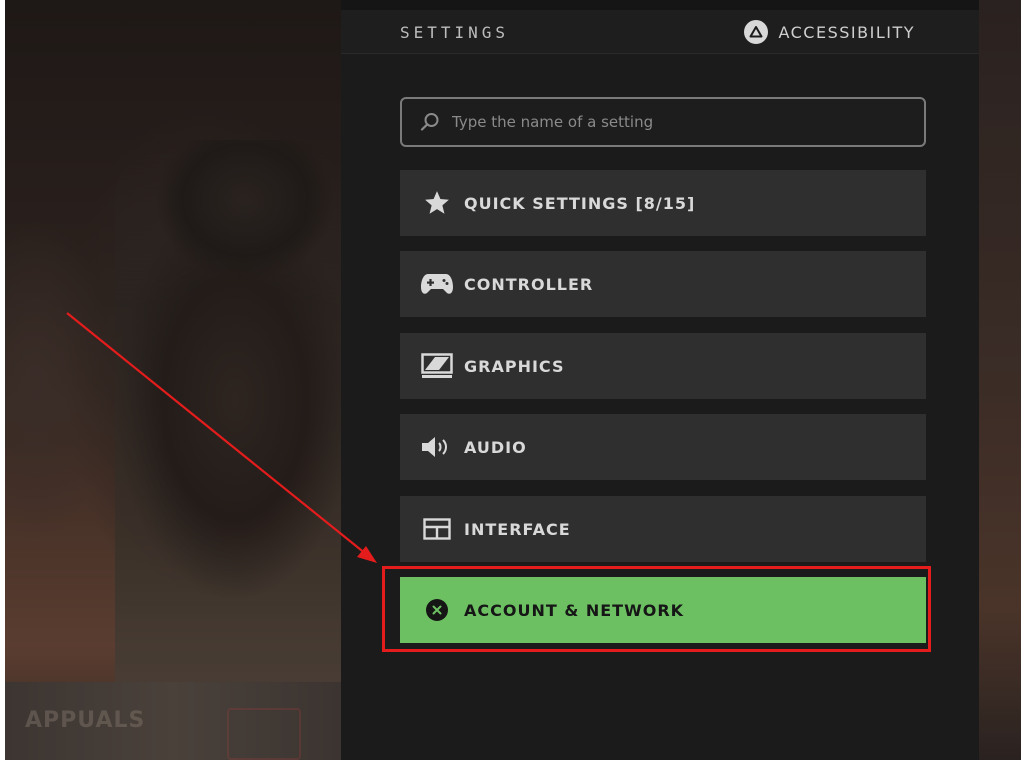 The height and width of the screenshot is (763, 1024). Describe the element at coordinates (663, 366) in the screenshot. I see `menu-item-graphics: GRAPHICS` at that location.